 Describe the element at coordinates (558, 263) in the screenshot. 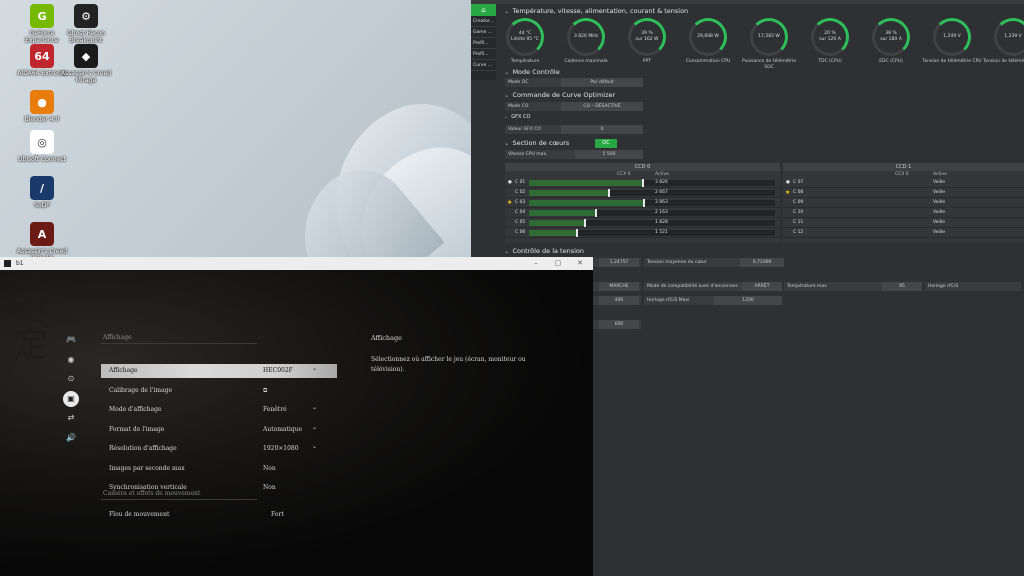

I see `maximize-icon: ▢` at that location.